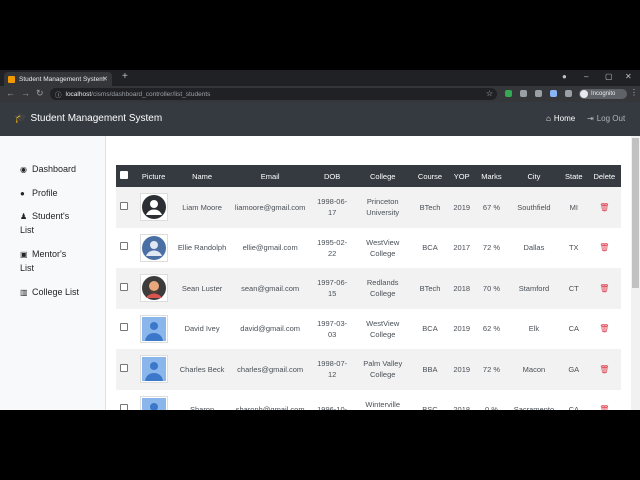  I want to click on cell-city: Sacramento, so click(534, 407).